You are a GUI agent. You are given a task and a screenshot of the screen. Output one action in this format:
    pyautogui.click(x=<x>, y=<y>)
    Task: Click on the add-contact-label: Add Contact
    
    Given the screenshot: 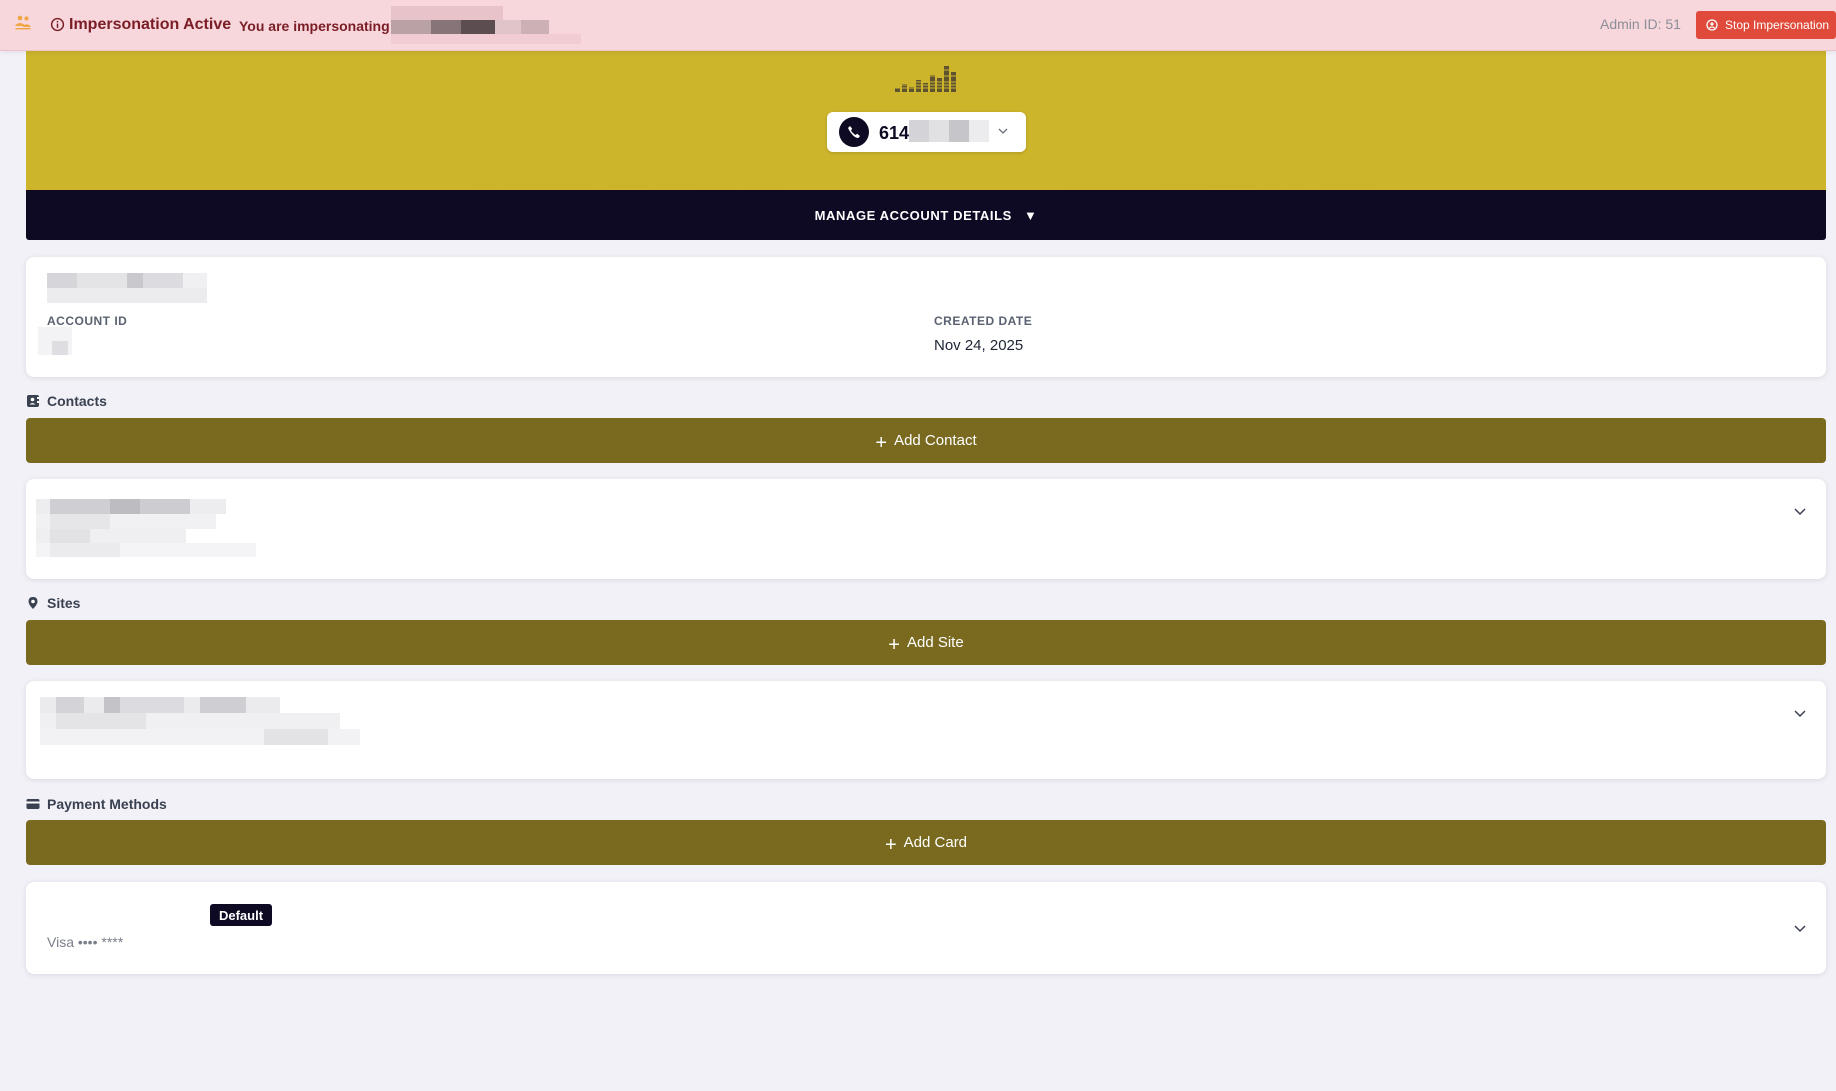 What is the action you would take?
    pyautogui.click(x=935, y=440)
    